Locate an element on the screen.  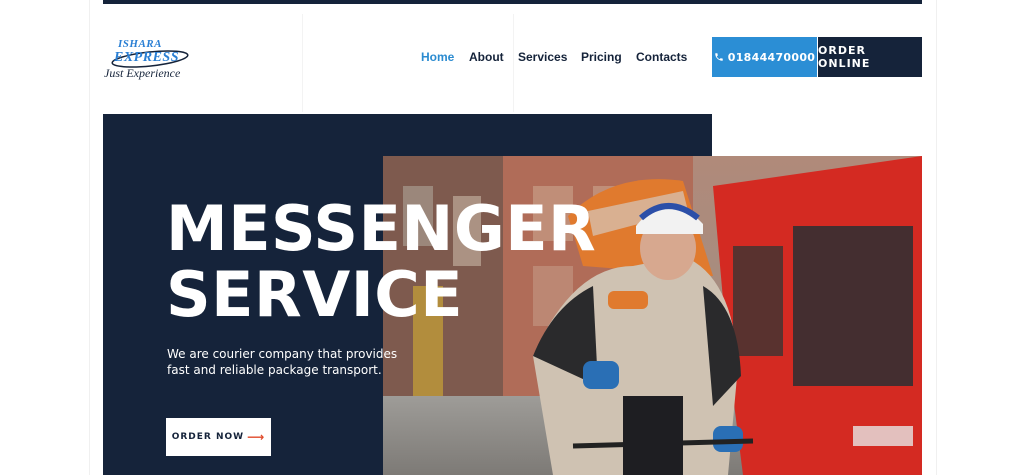
hero-title-line2: SERVICE is located at coordinates (315, 294).